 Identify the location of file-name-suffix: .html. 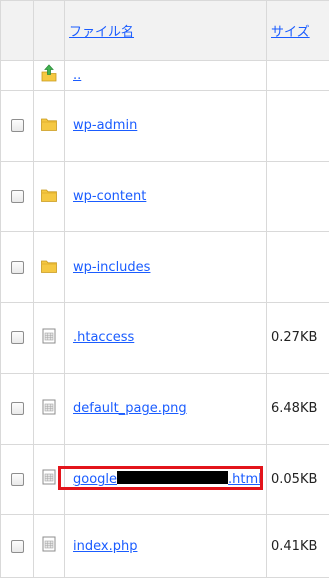
(245, 480).